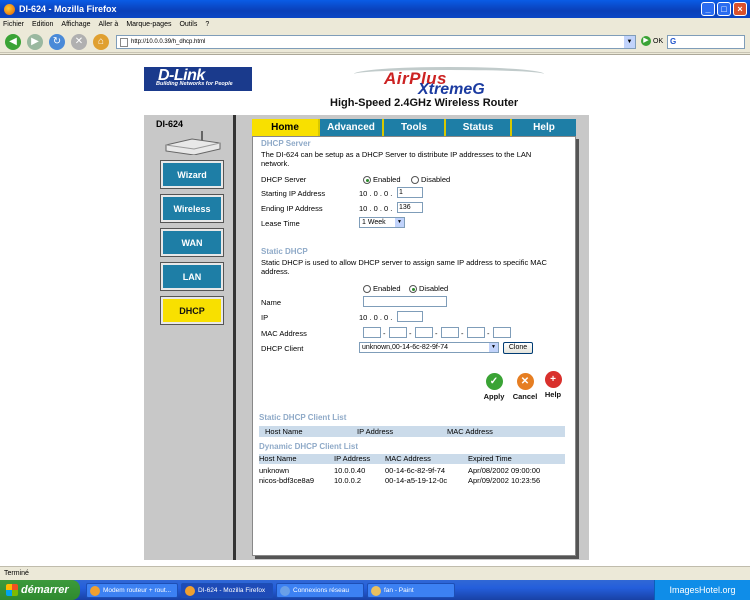 The width and height of the screenshot is (750, 600). I want to click on sidebar-dhcp-button: DHCP, so click(192, 310).